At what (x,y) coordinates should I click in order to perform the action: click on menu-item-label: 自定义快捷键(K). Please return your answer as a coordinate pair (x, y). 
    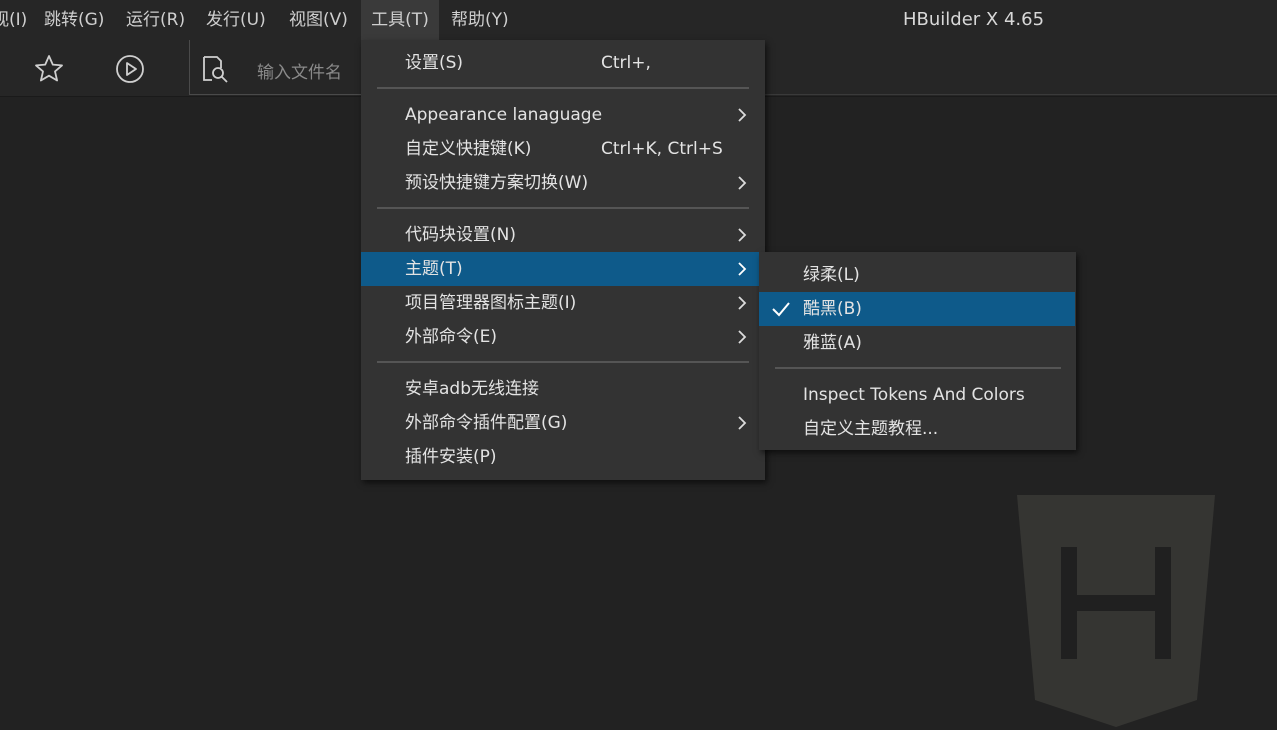
    Looking at the image, I should click on (468, 149).